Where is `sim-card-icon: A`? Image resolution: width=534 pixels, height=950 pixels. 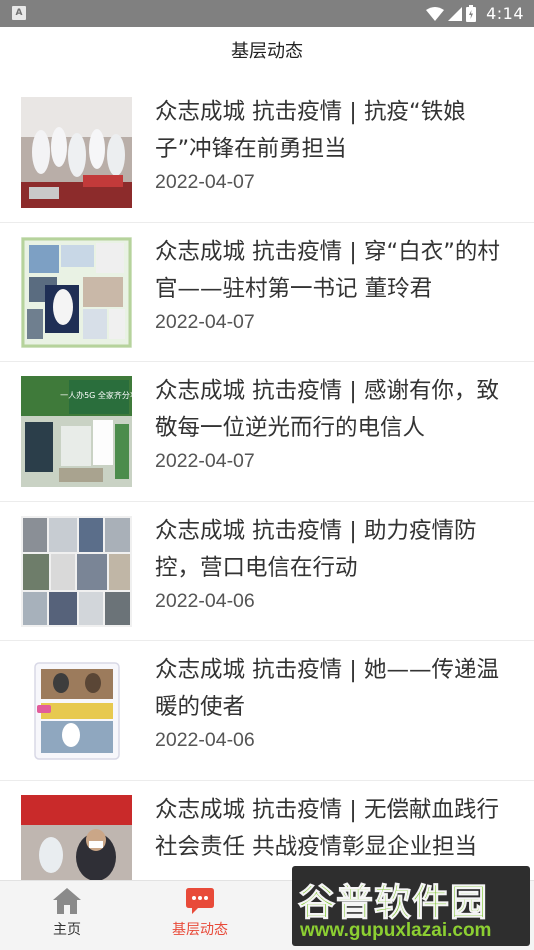
sim-card-icon: A is located at coordinates (19, 13).